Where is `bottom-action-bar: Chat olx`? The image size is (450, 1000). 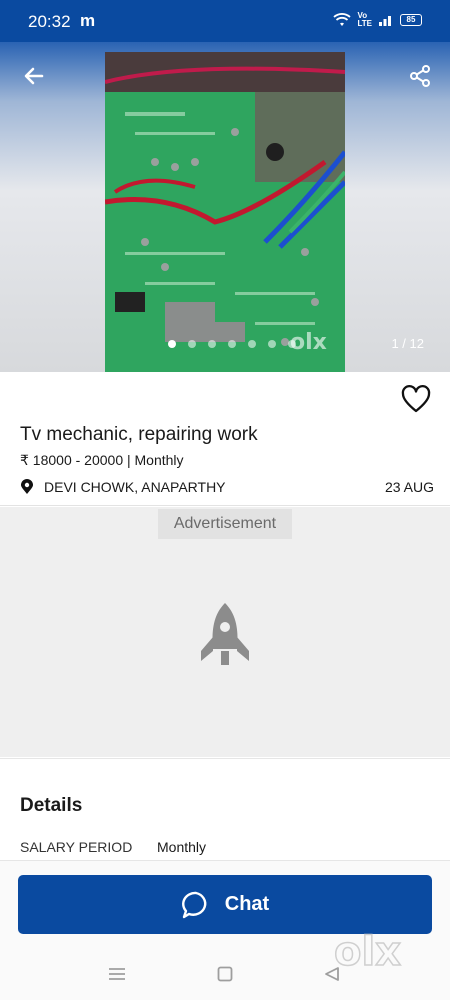
bottom-action-bar: Chat olx is located at coordinates (225, 930).